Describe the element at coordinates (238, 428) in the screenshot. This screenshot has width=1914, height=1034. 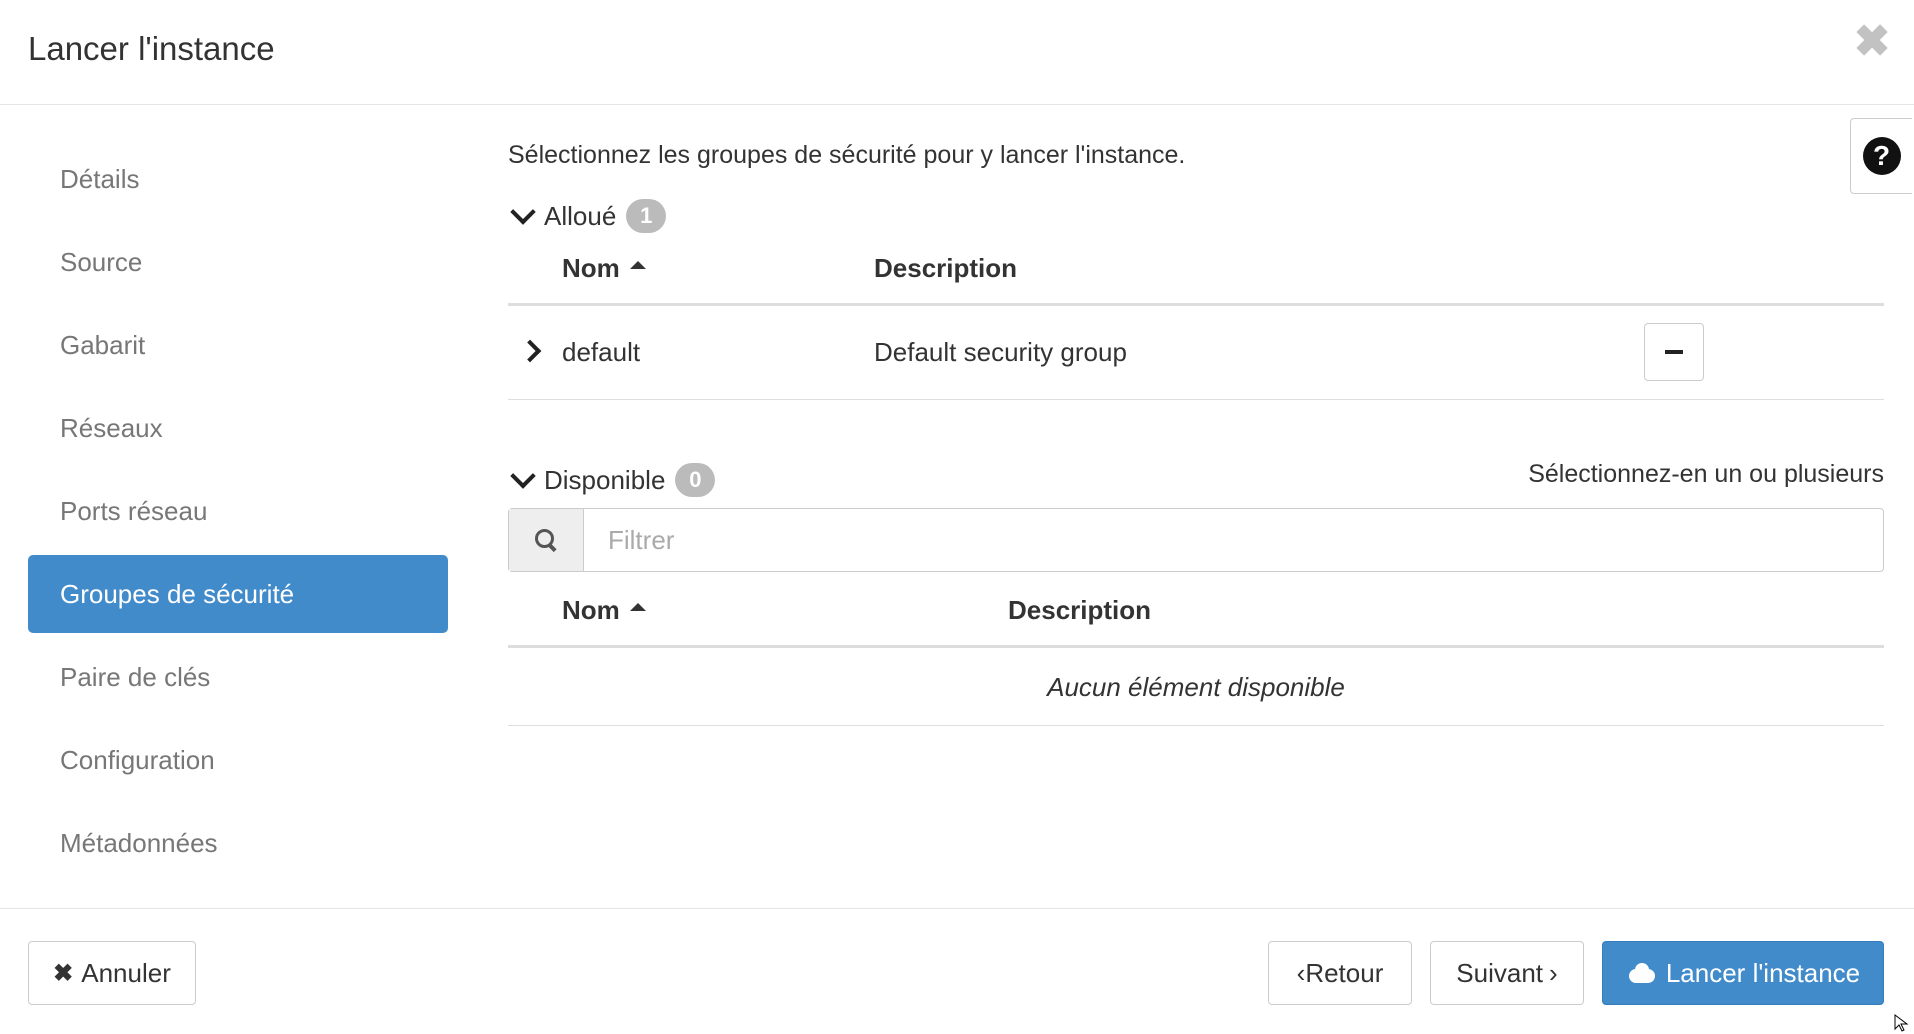
I see `nav-item-networks: Réseaux` at that location.